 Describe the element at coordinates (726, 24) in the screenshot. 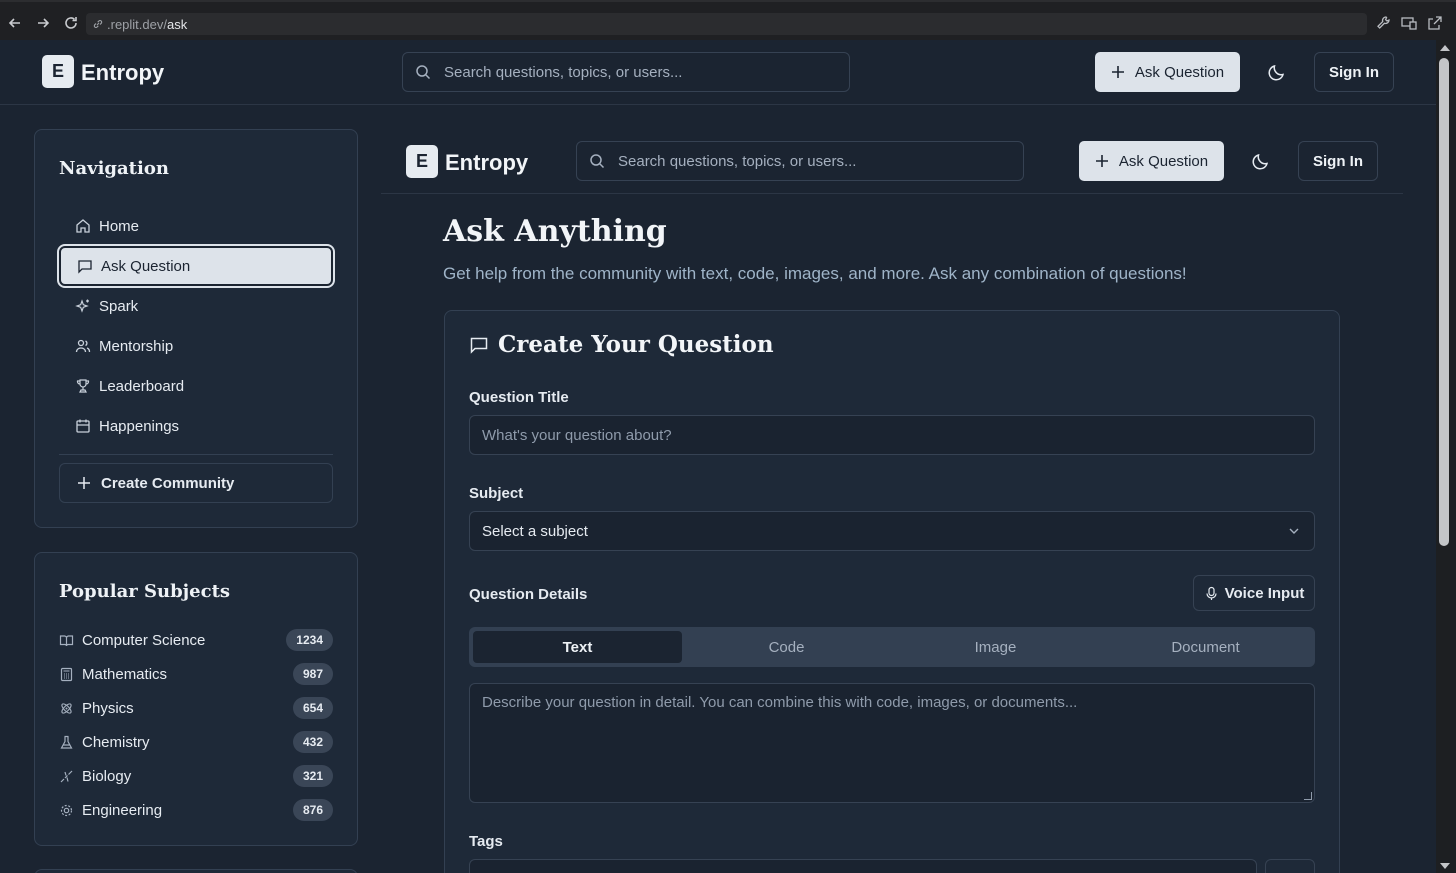

I see `address-bar: .replit.dev/ask` at that location.